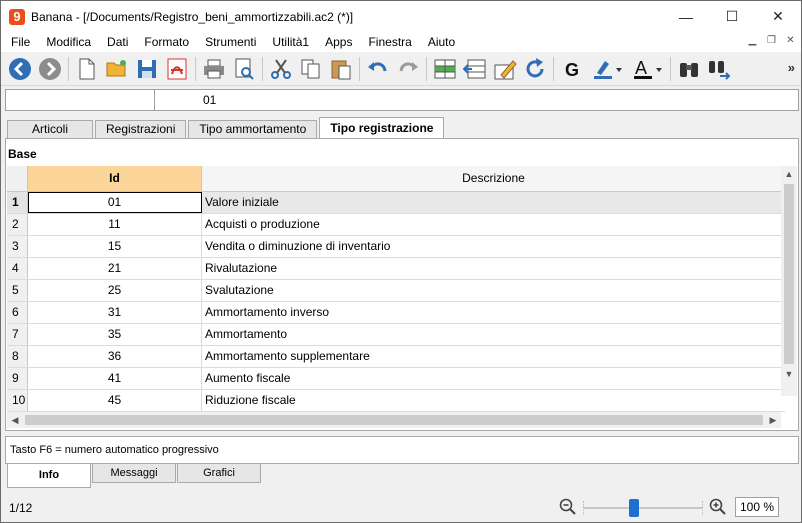  Describe the element at coordinates (493, 290) in the screenshot. I see `cell-descrizione: Svalutazione` at that location.